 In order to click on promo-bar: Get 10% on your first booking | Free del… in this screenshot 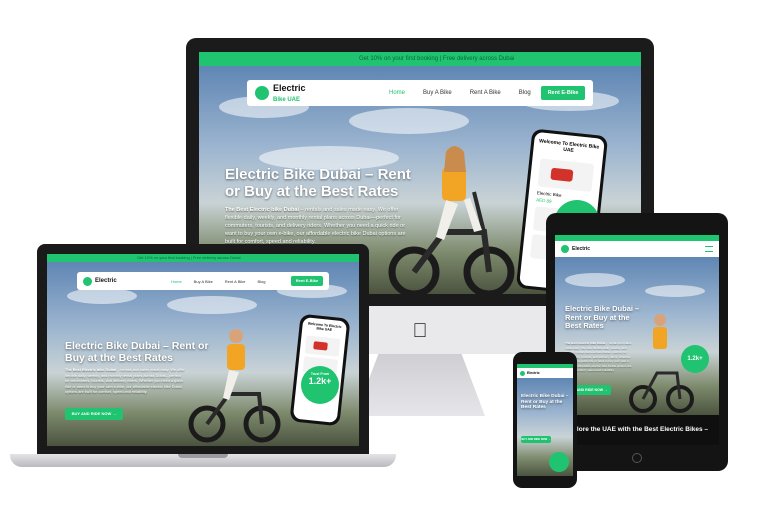, I will do `click(420, 59)`.